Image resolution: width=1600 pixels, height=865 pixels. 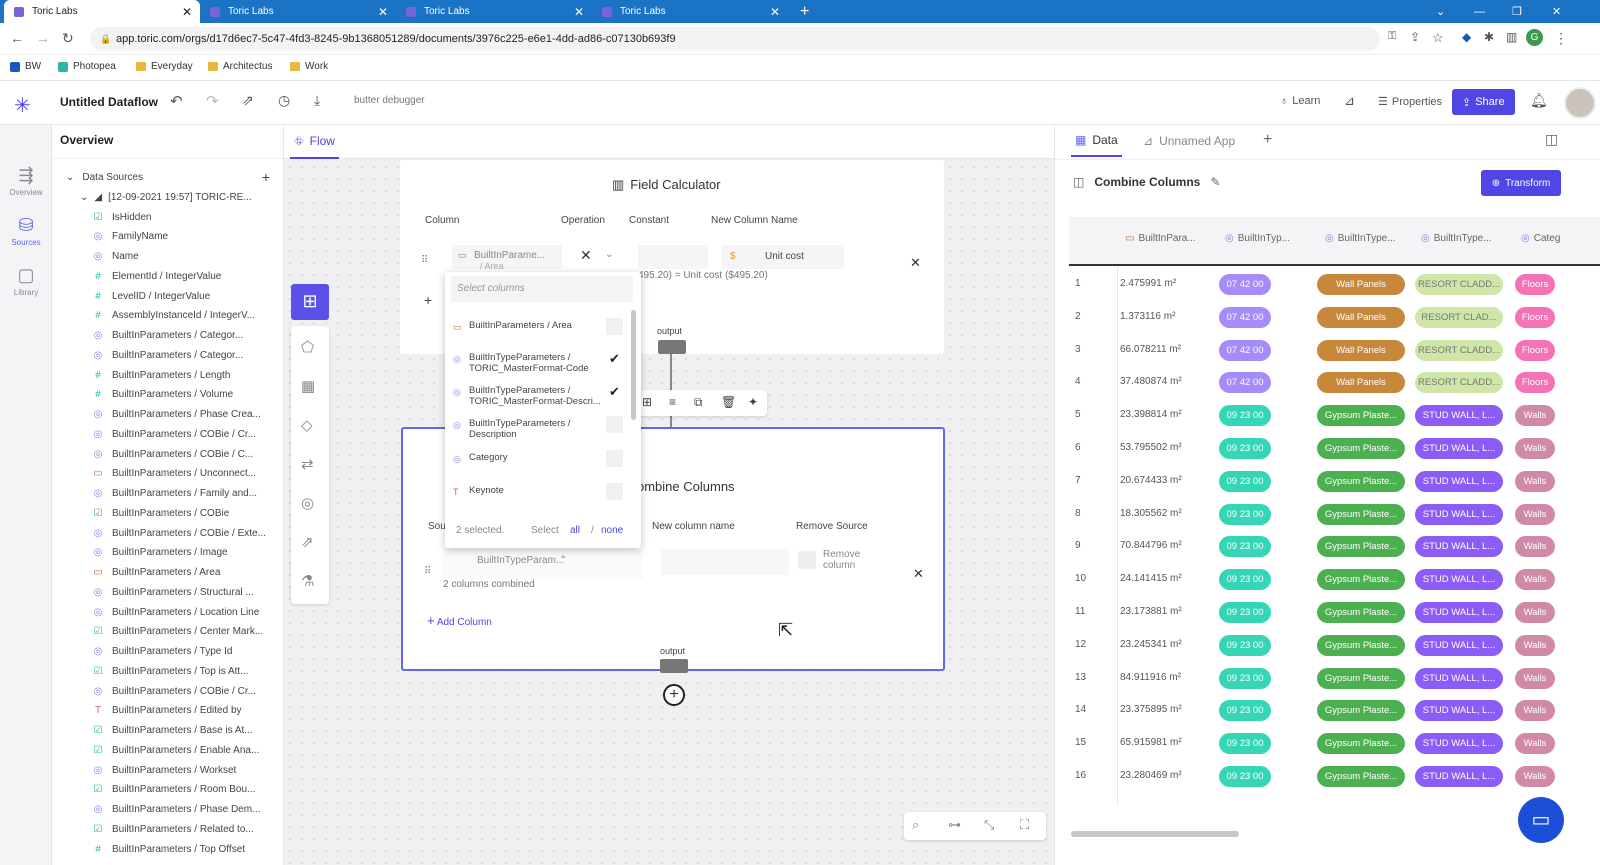 I want to click on duplicate-icon: ⧉, so click(x=698, y=402).